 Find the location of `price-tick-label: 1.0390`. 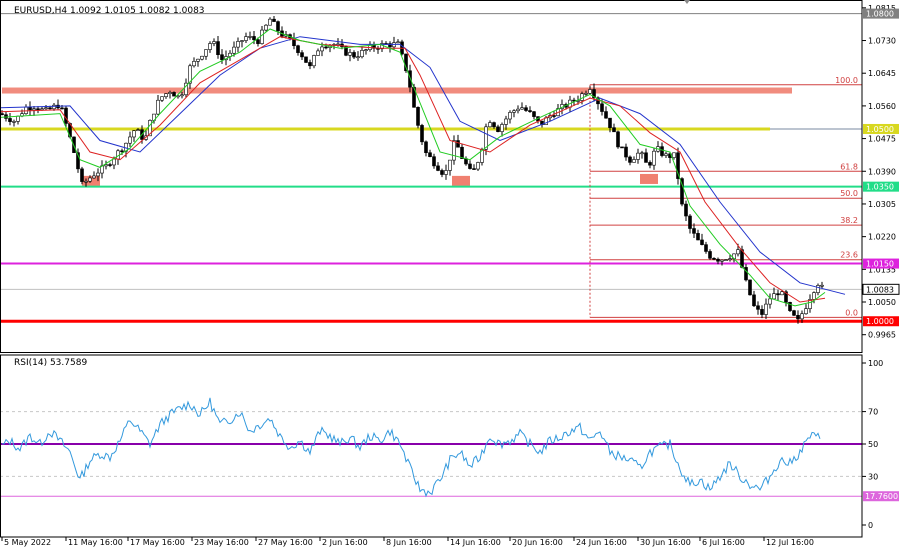

price-tick-label: 1.0390 is located at coordinates (882, 171).